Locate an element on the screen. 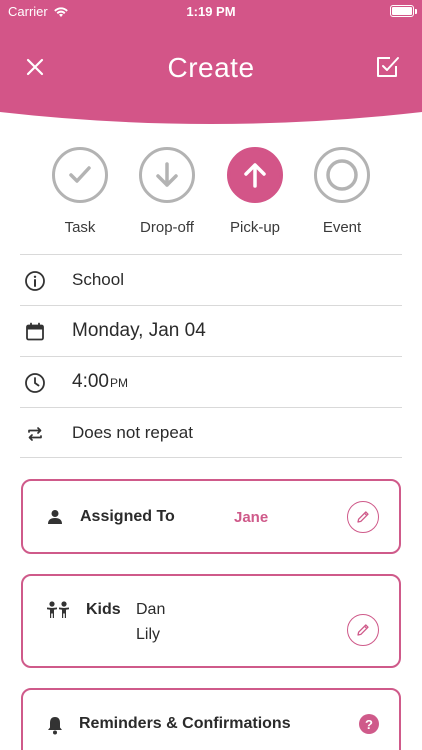 The width and height of the screenshot is (422, 750). type-drop-off-label: Drop-off is located at coordinates (167, 227).